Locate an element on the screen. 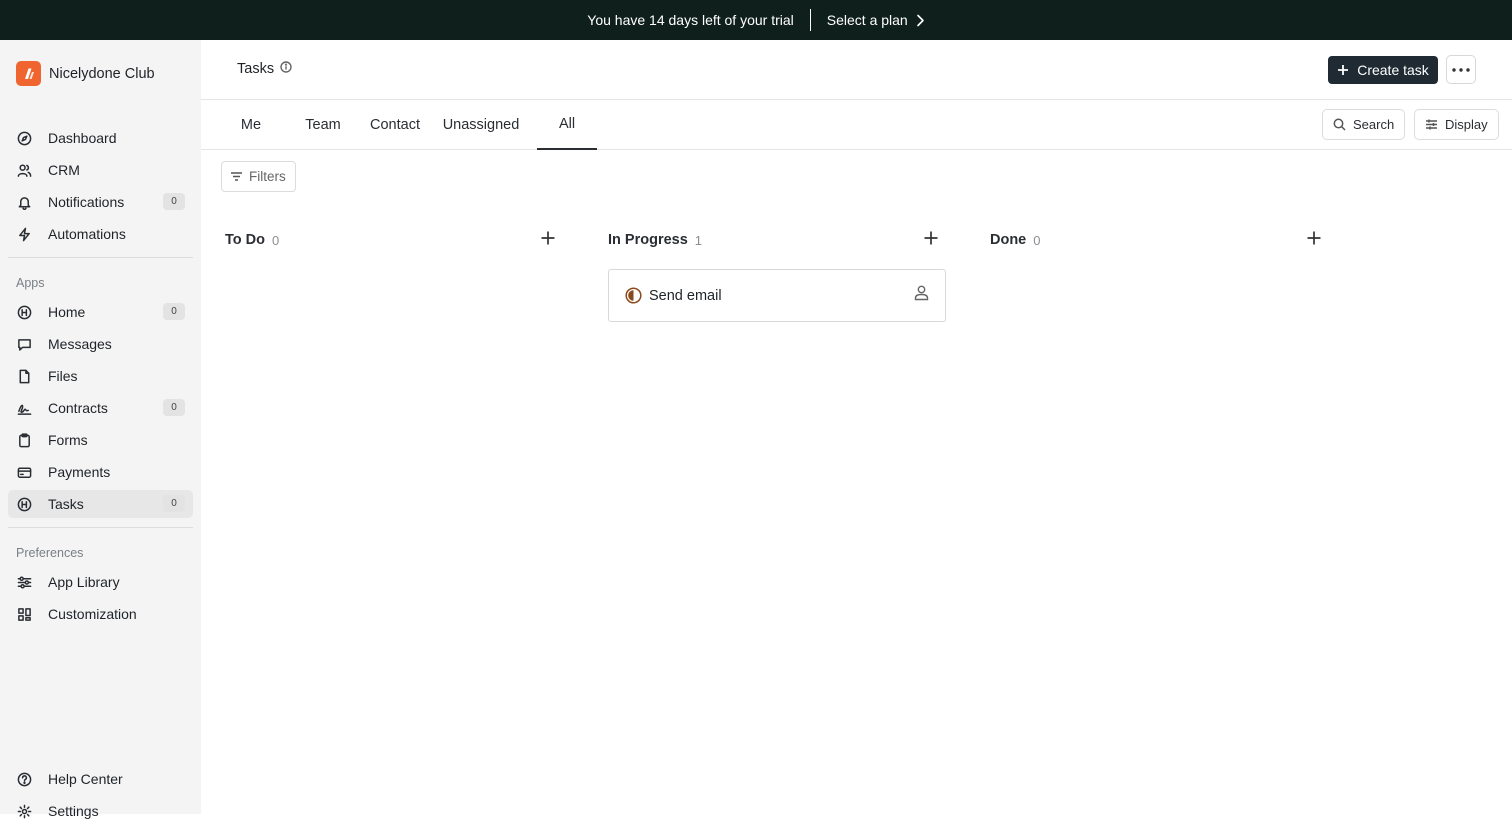 The width and height of the screenshot is (1512, 825). add-todo-task-button is located at coordinates (549, 239).